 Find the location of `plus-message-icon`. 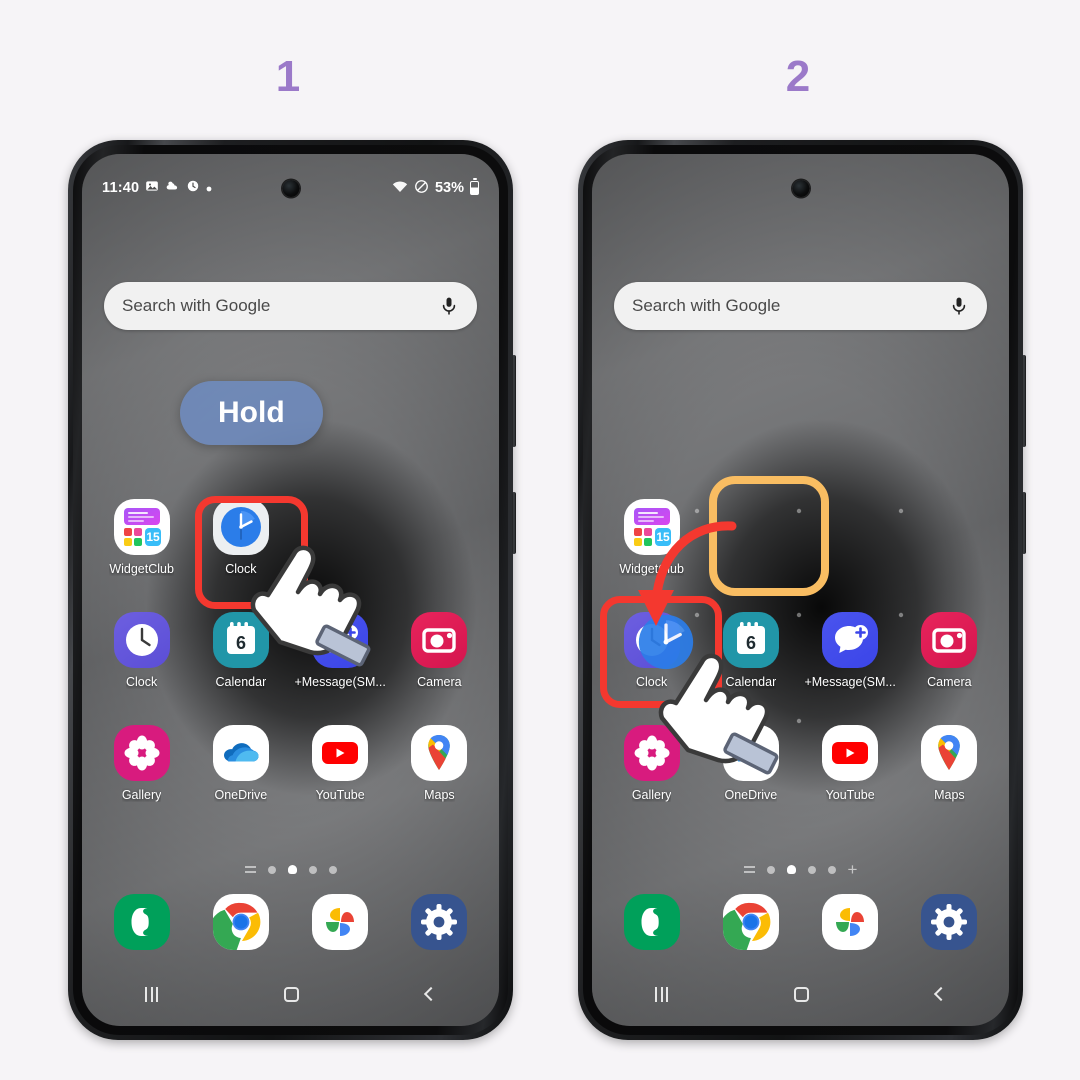

plus-message-icon is located at coordinates (850, 640).